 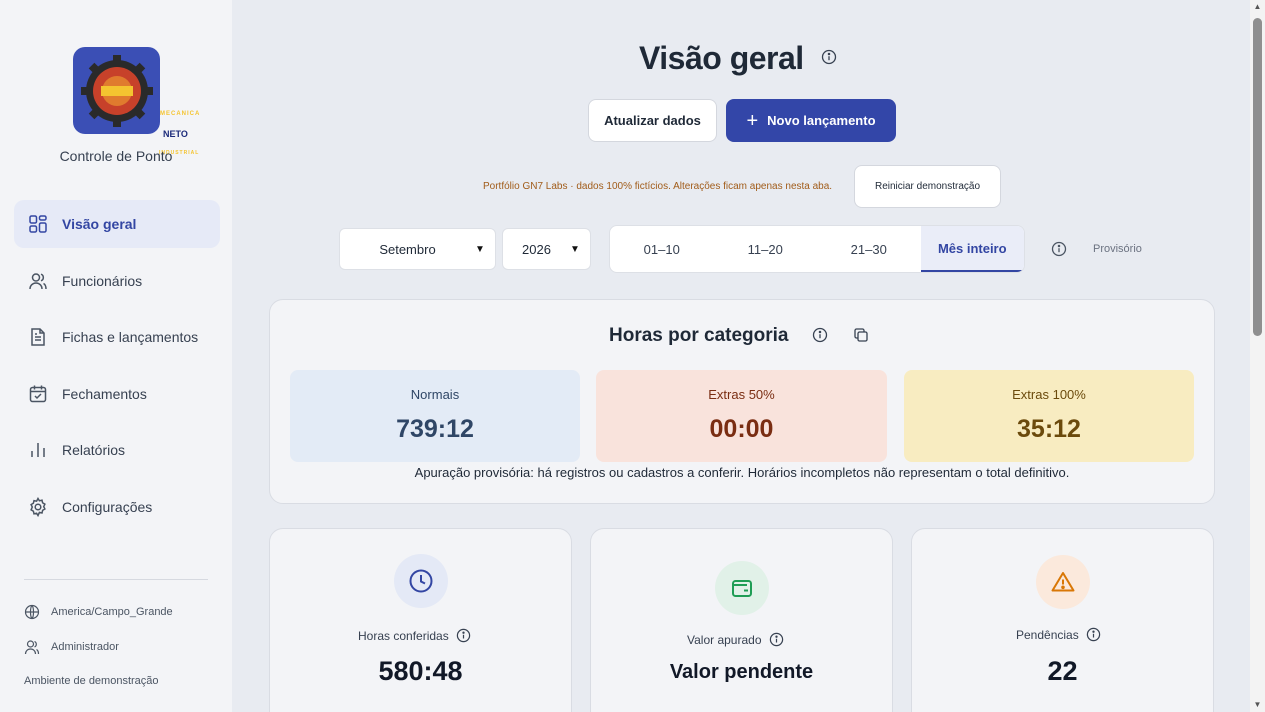 What do you see at coordinates (861, 335) in the screenshot?
I see `copy-icon` at bounding box center [861, 335].